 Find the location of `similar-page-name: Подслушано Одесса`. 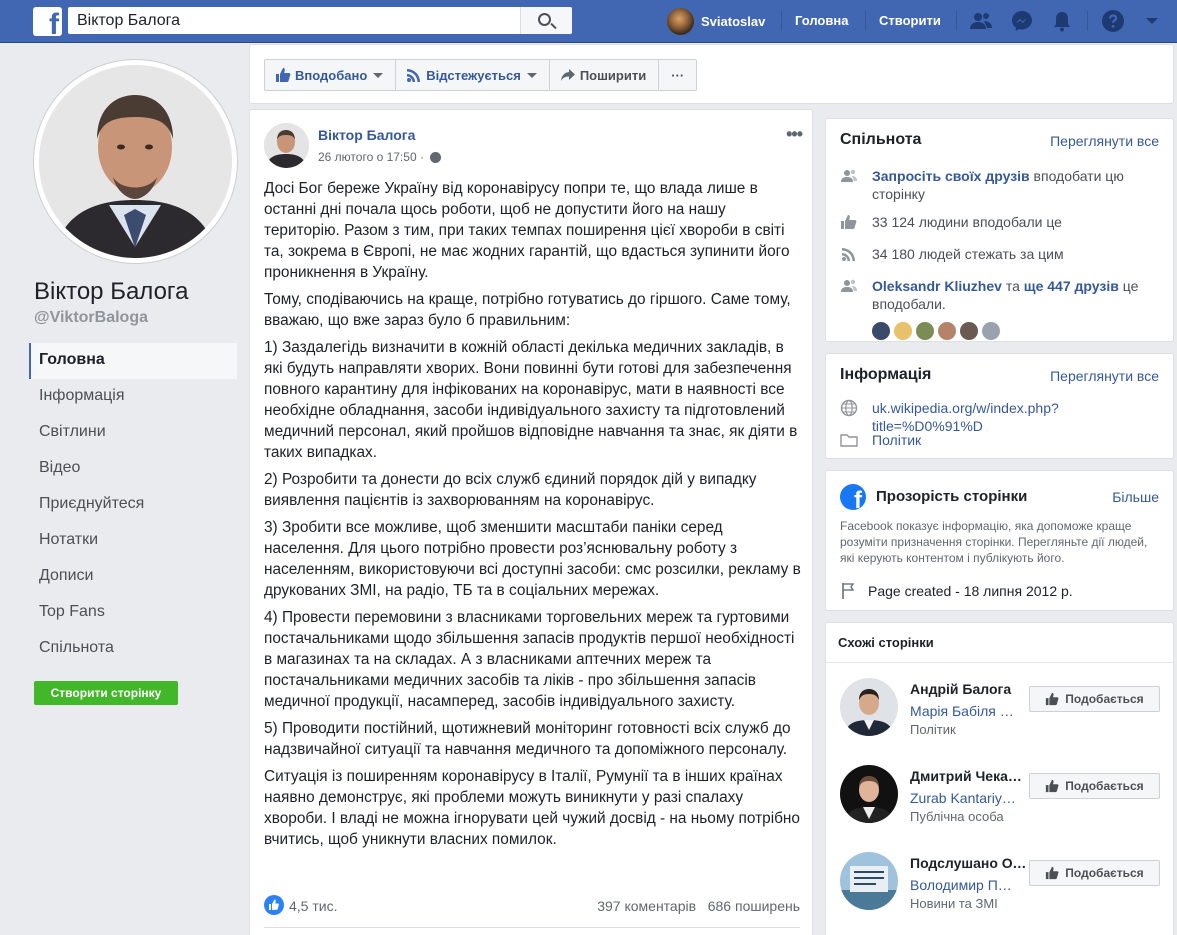

similar-page-name: Подслушано Одесса is located at coordinates (968, 863).